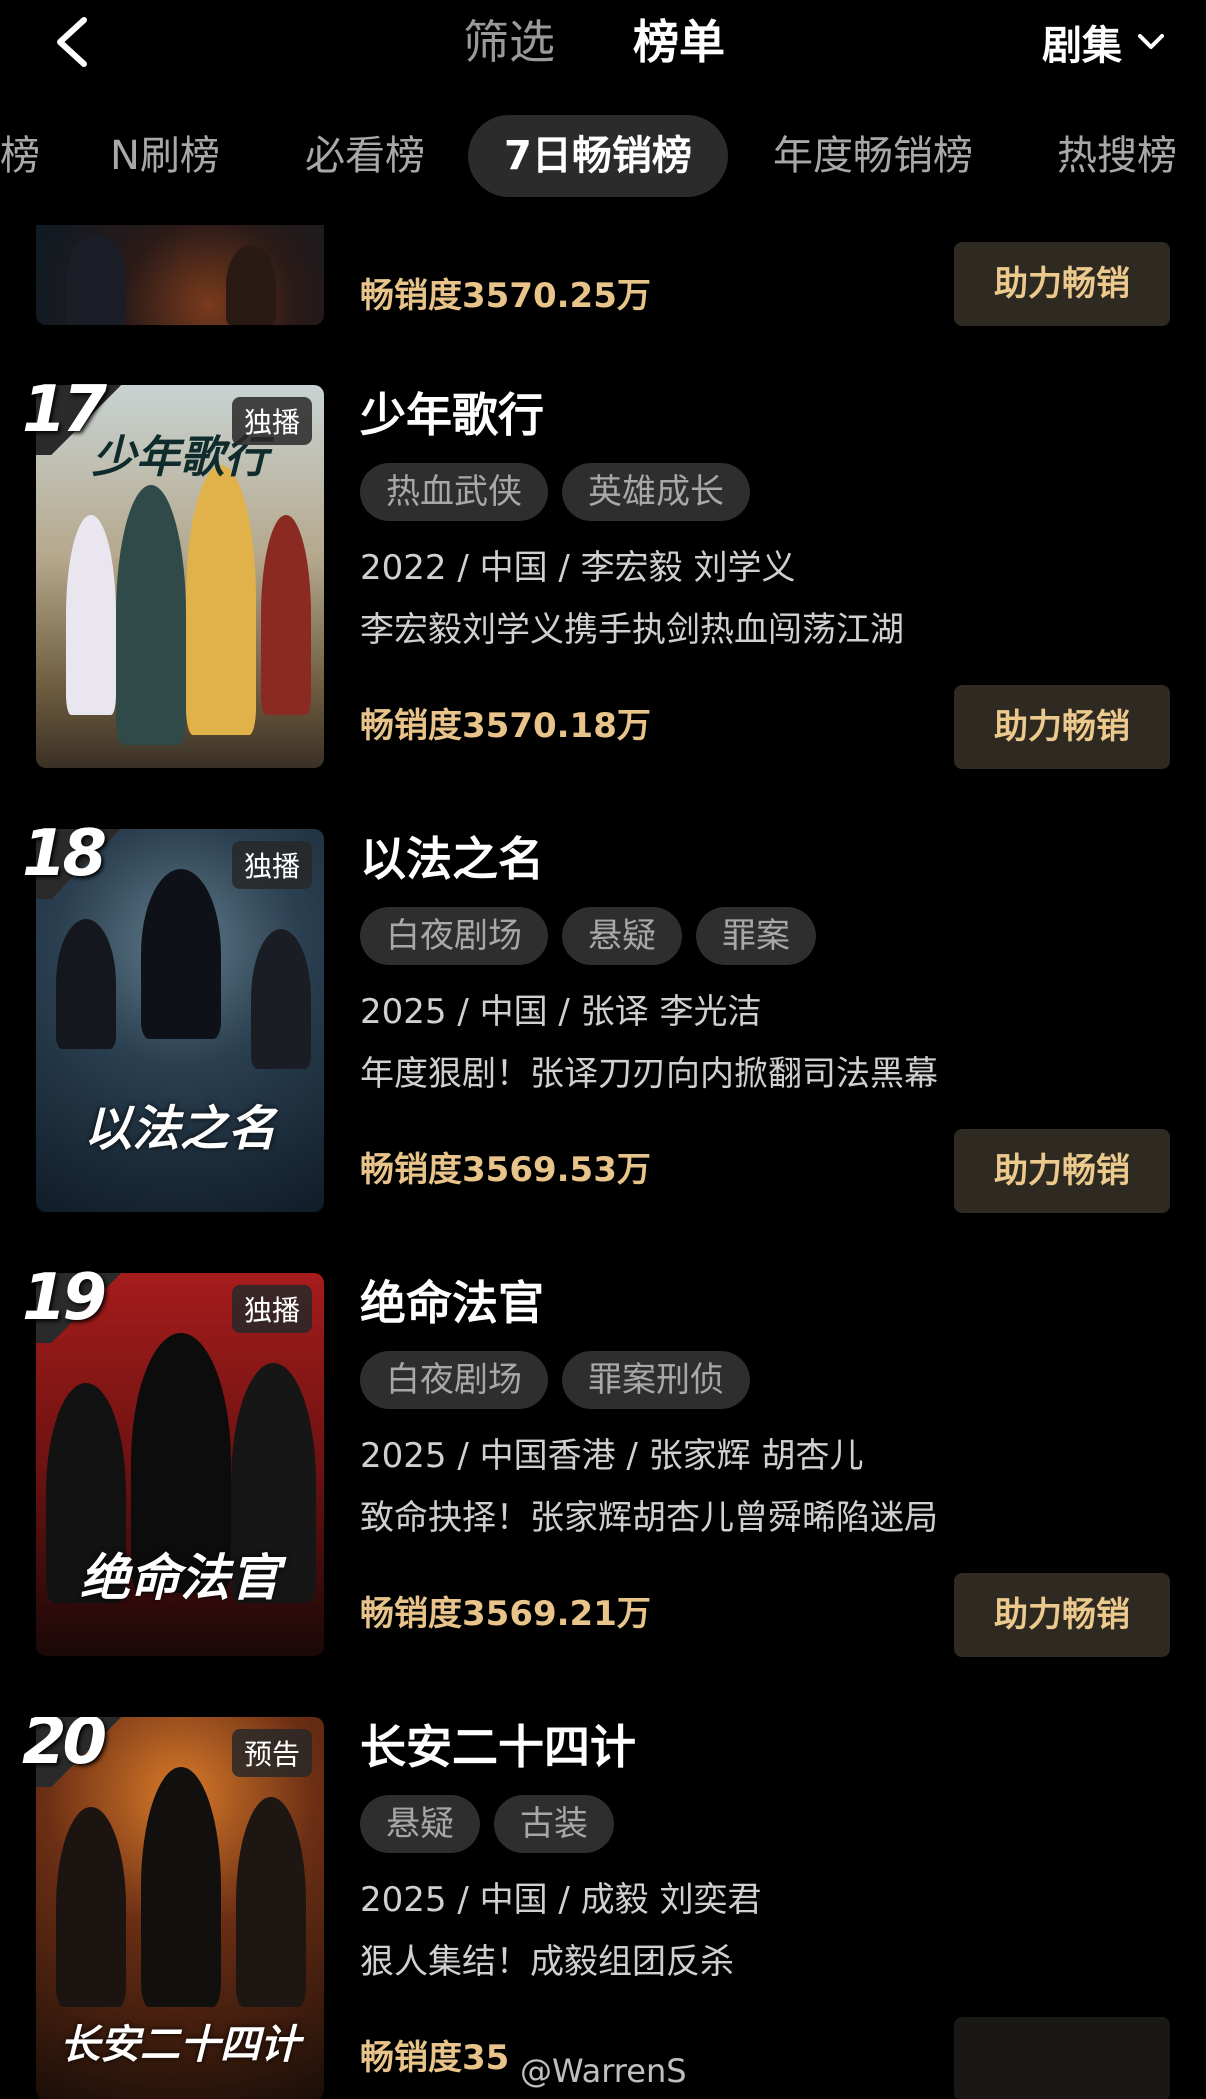 The image size is (1206, 2099). What do you see at coordinates (452, 1303) in the screenshot?
I see `drama-title: 绝命法官` at bounding box center [452, 1303].